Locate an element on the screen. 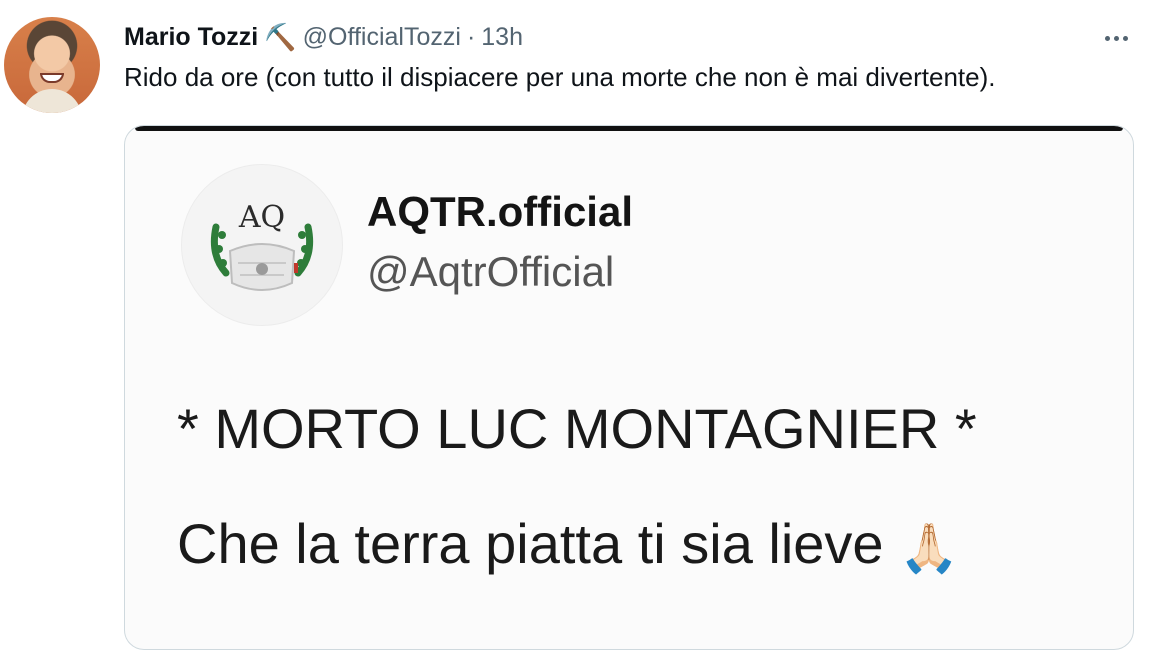 Image resolution: width=1174 pixels, height=666 pixels. aqtr-logo-icon: AQ is located at coordinates (262, 245).